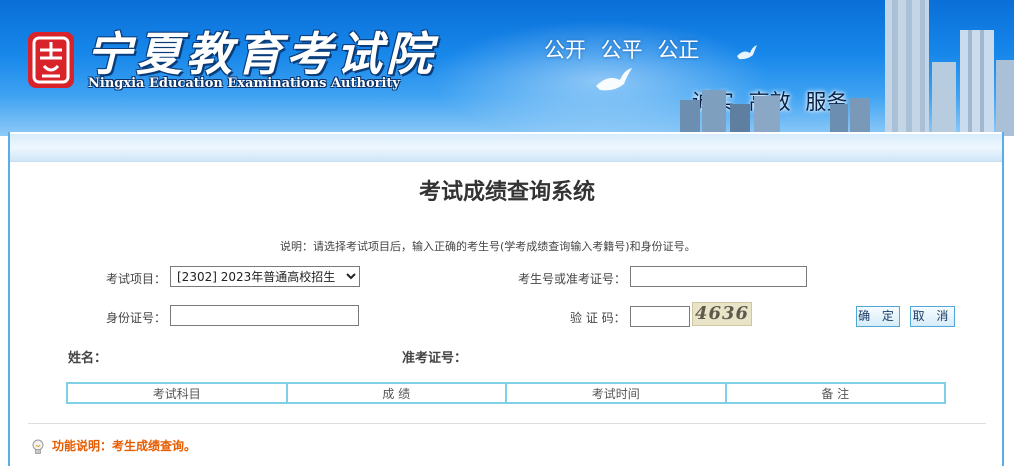  I want to click on ticket-number-label: 准考证号：, so click(435, 358).